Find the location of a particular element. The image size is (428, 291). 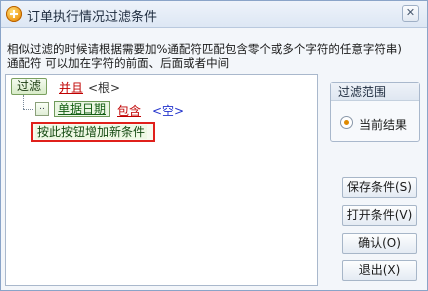

condition-expand-button: .. is located at coordinates (42, 109).